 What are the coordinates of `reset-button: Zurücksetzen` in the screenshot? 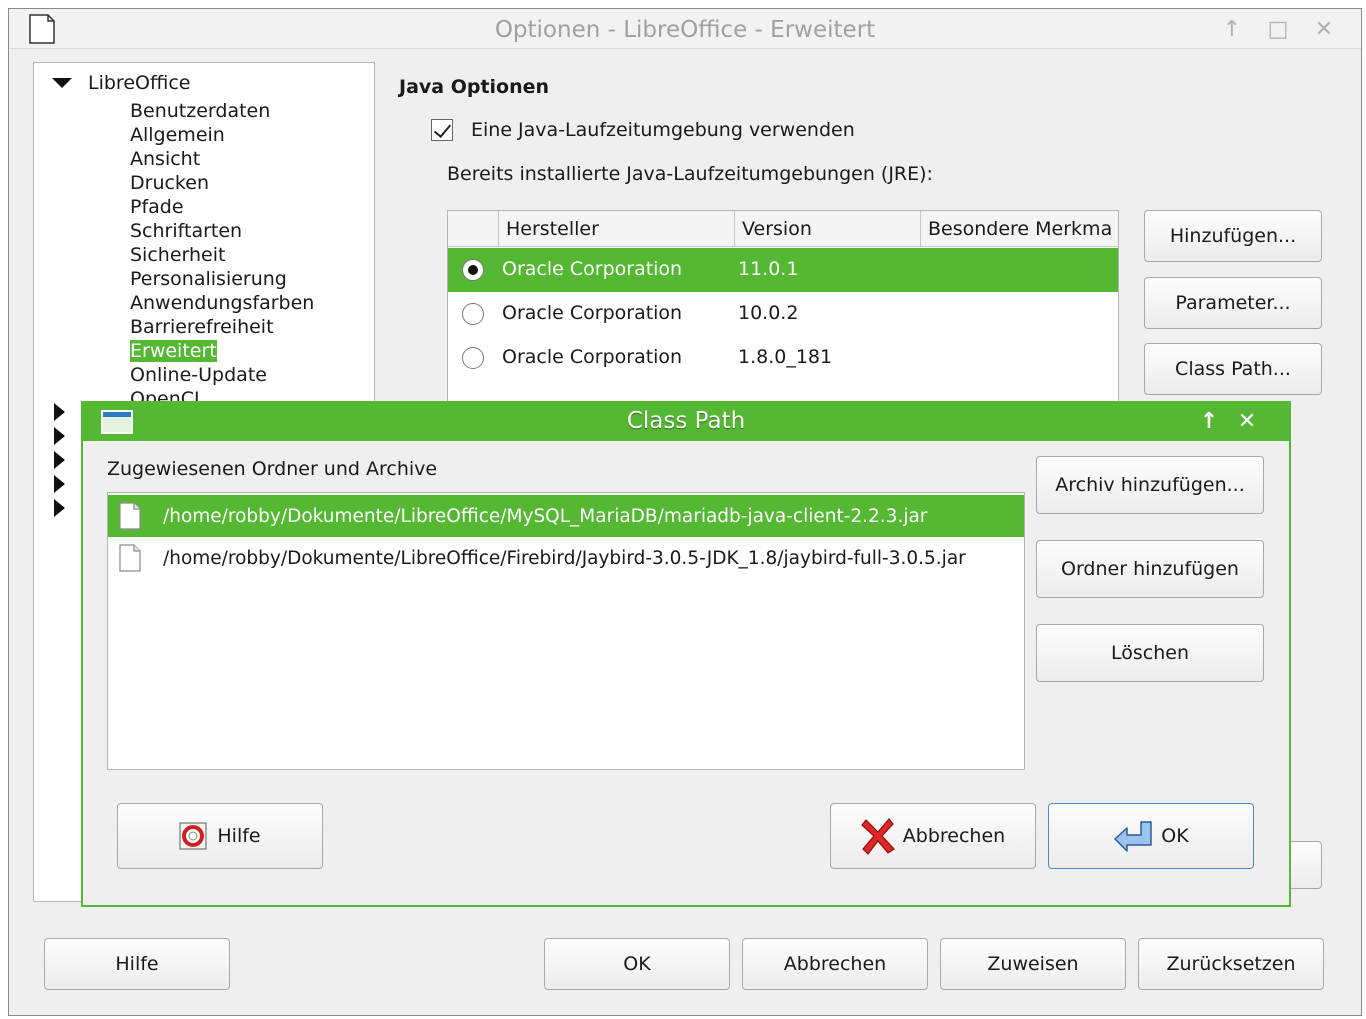 It's located at (1231, 964).